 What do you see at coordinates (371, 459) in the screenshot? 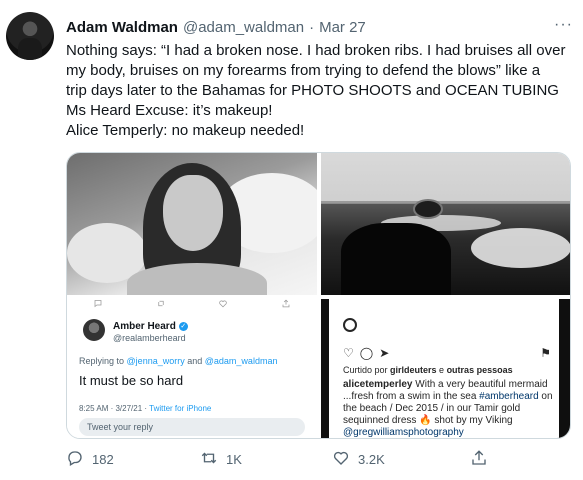
I see `like-count: 3.2K` at bounding box center [371, 459].